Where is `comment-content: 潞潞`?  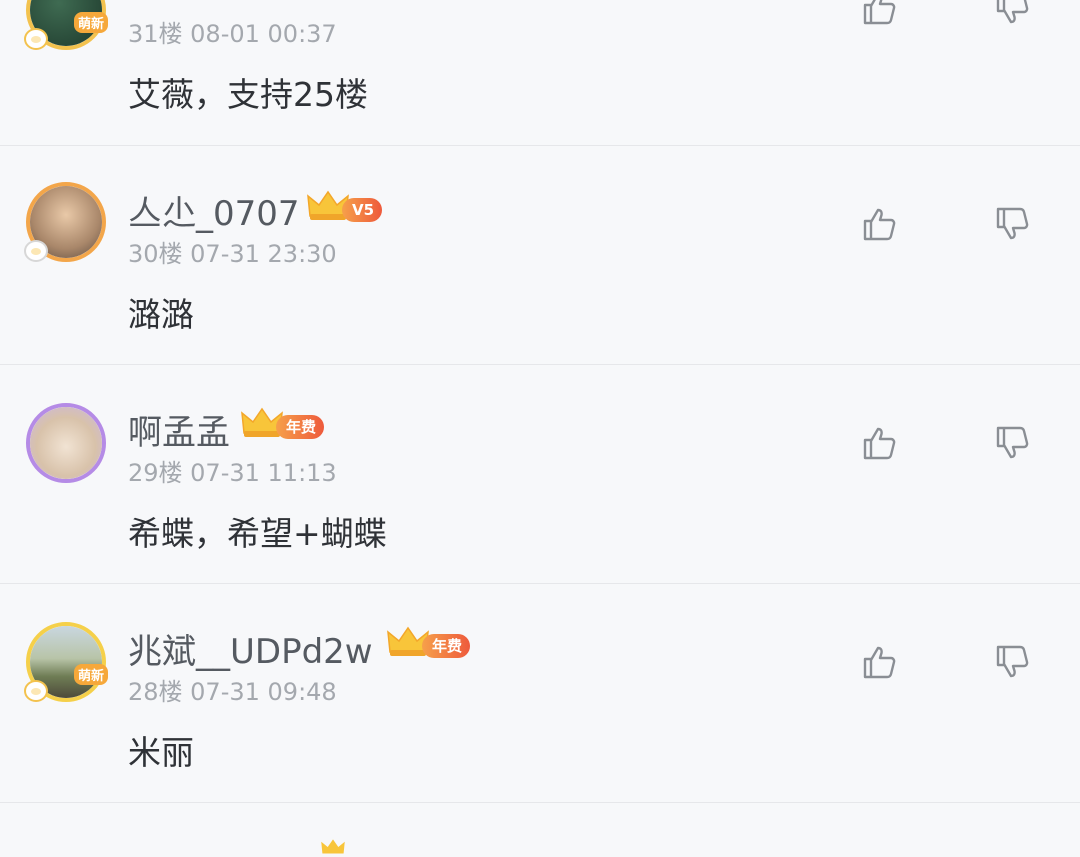 comment-content: 潞潞 is located at coordinates (161, 312).